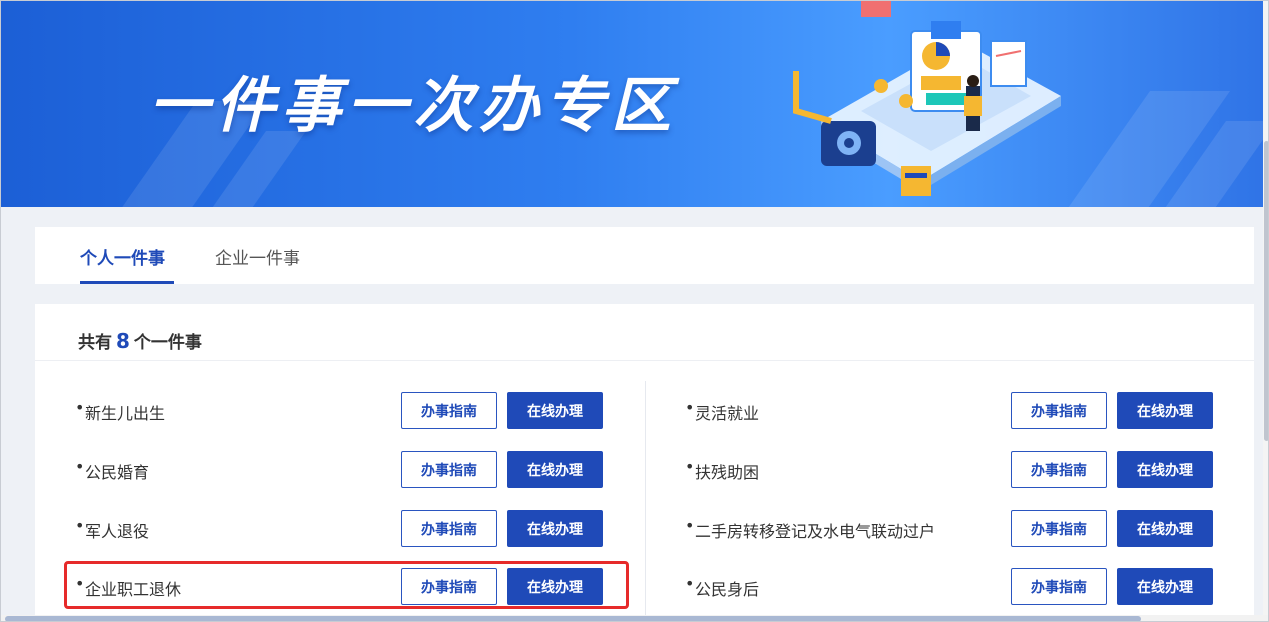 The image size is (1269, 622). Describe the element at coordinates (117, 531) in the screenshot. I see `item-name: 军人退役` at that location.